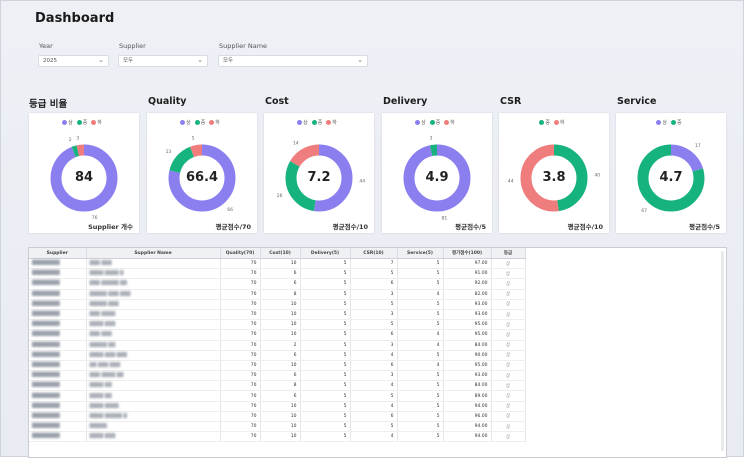  What do you see at coordinates (280, 253) in the screenshot?
I see `column-header: Cost(10)` at bounding box center [280, 253].